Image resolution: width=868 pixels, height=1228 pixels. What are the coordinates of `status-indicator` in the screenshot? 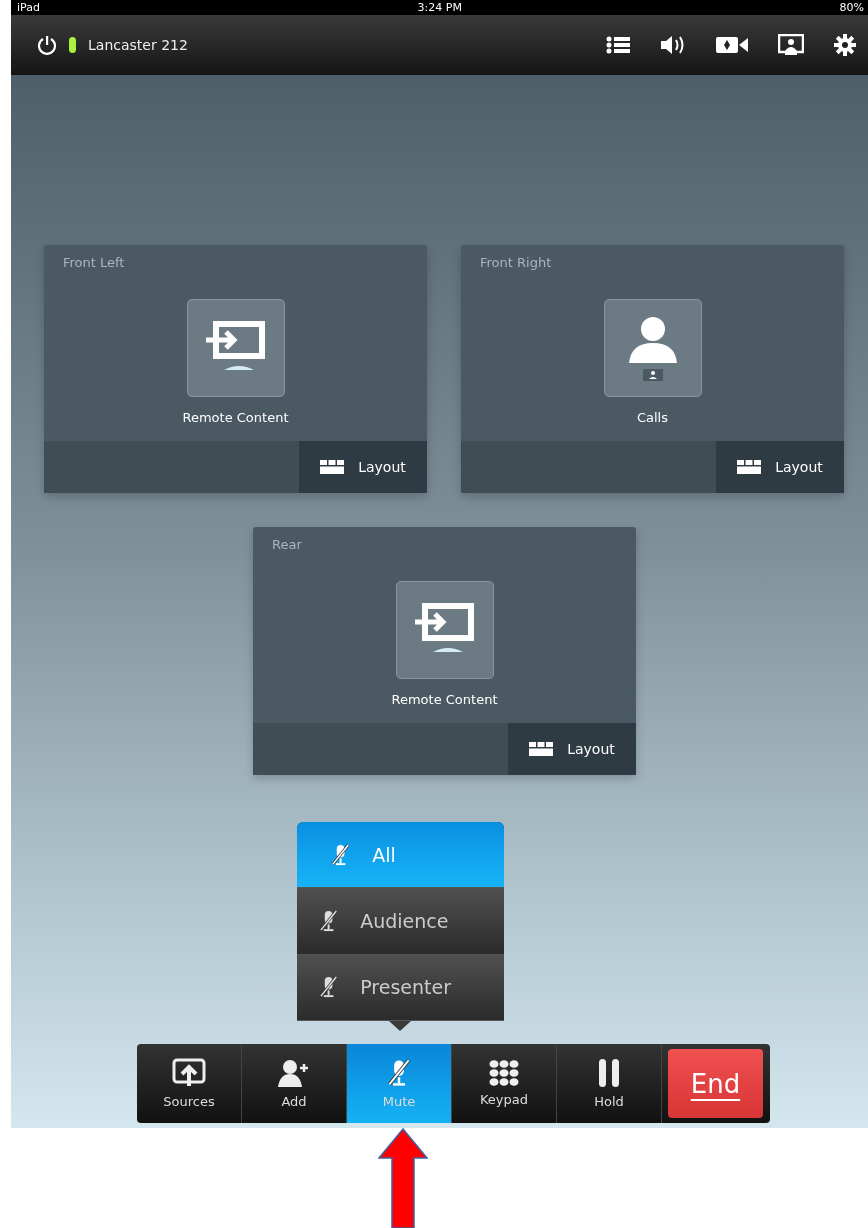 It's located at (72, 45).